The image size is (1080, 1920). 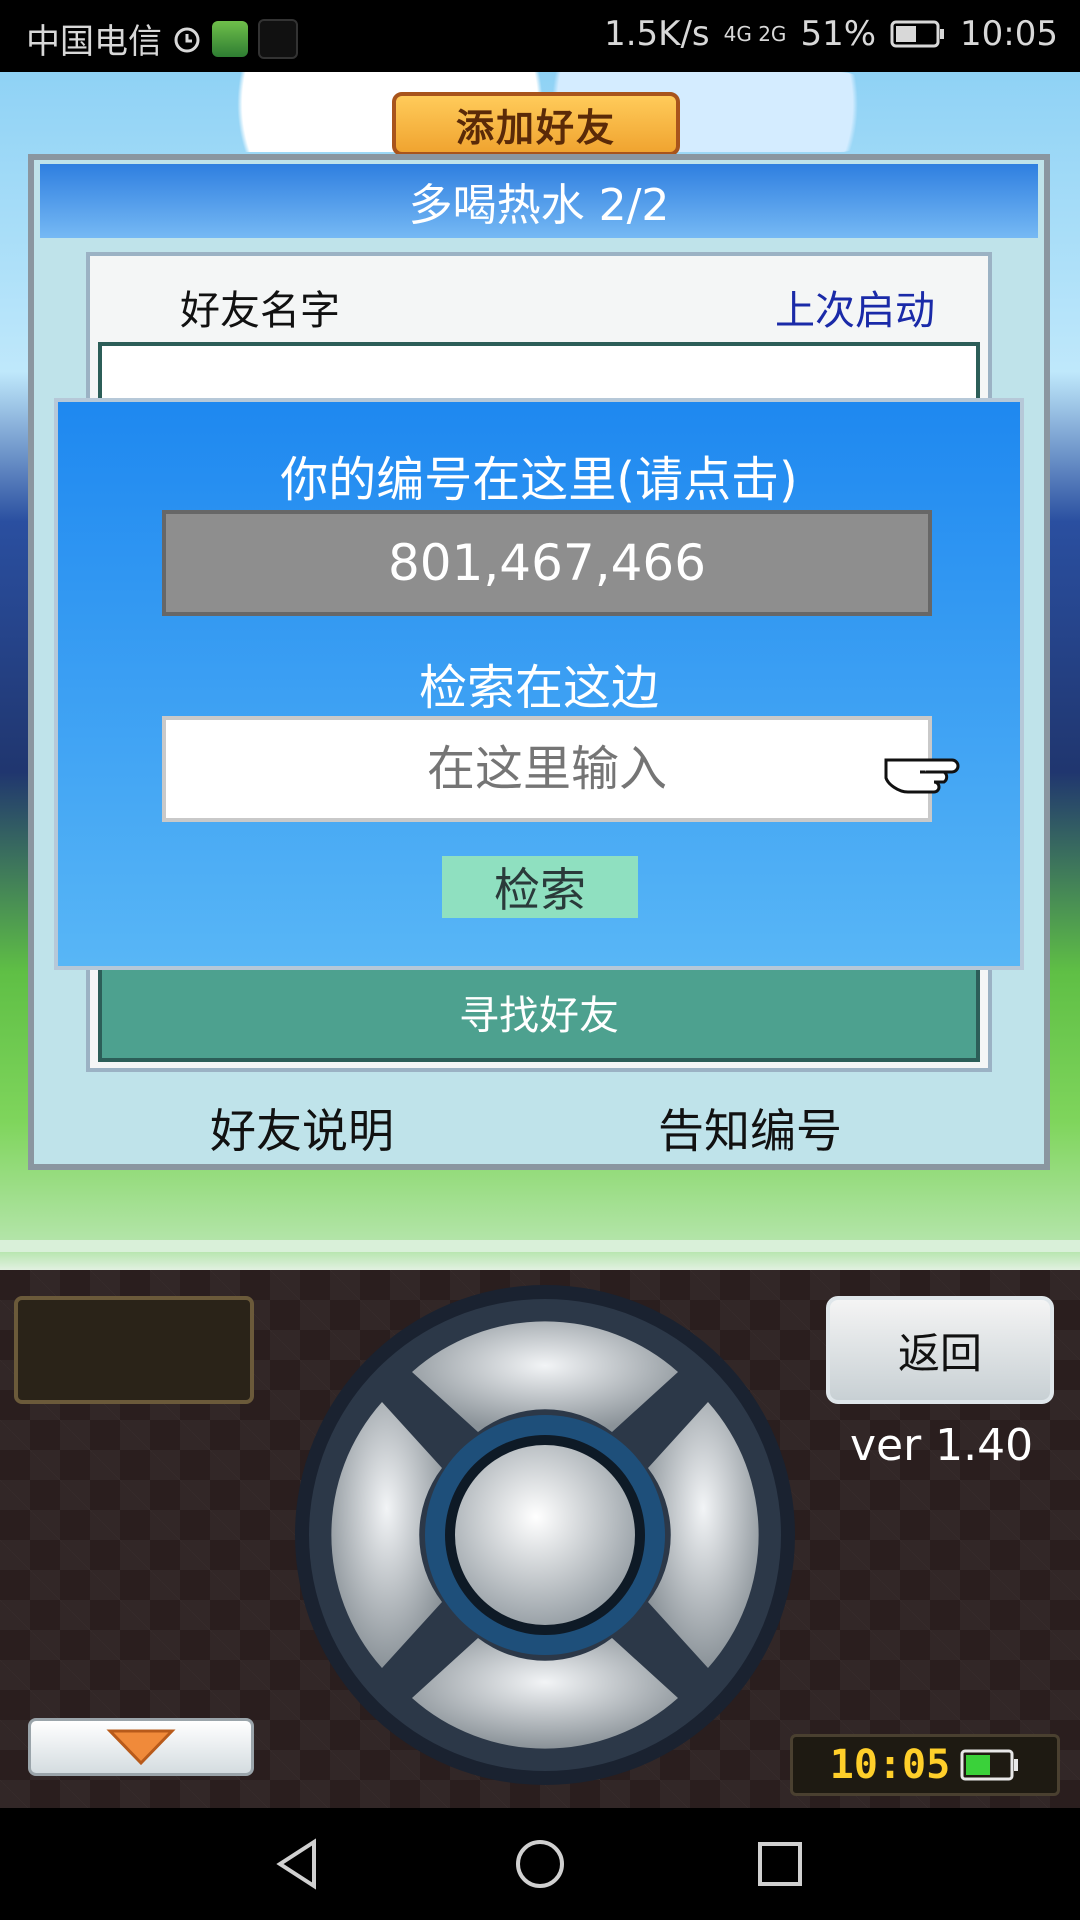 What do you see at coordinates (547, 769) in the screenshot?
I see `search-input` at bounding box center [547, 769].